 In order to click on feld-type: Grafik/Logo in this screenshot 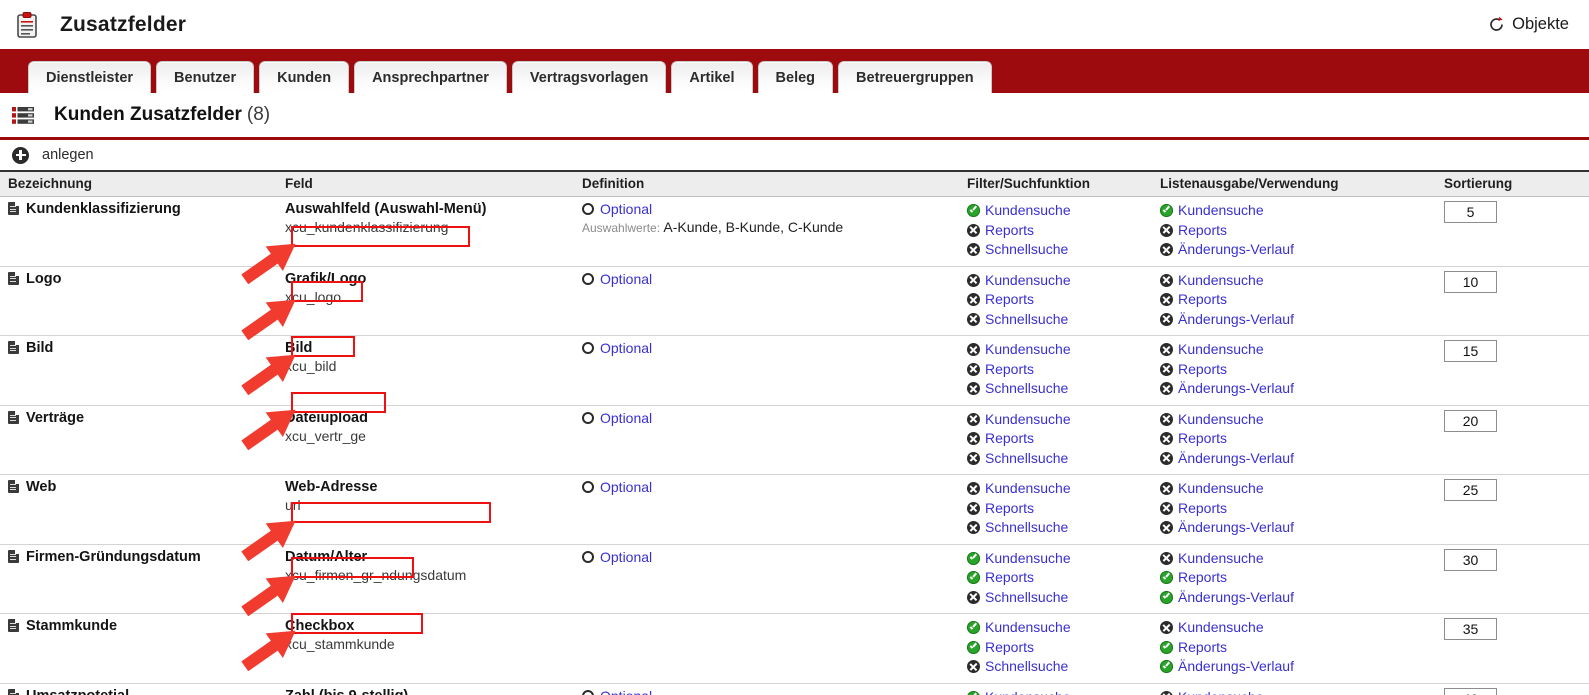, I will do `click(433, 279)`.